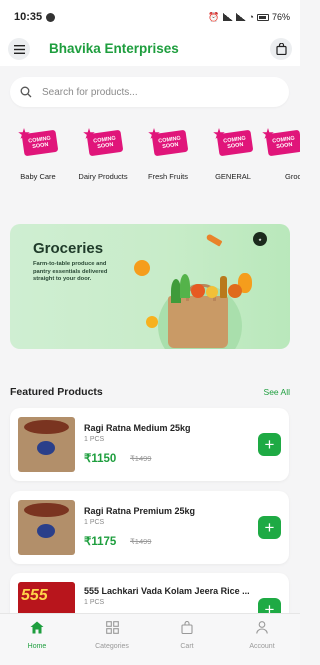 The height and width of the screenshot is (665, 320). Describe the element at coordinates (277, 392) in the screenshot. I see `see-all-link: See All` at that location.